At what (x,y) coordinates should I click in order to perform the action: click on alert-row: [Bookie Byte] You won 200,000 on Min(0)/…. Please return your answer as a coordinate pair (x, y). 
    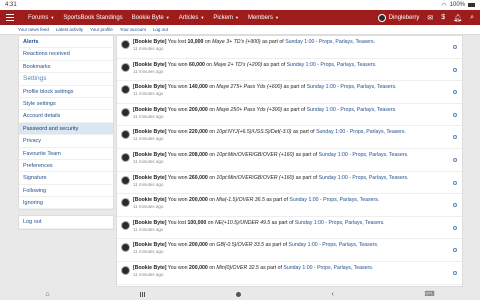
    Looking at the image, I should click on (289, 273).